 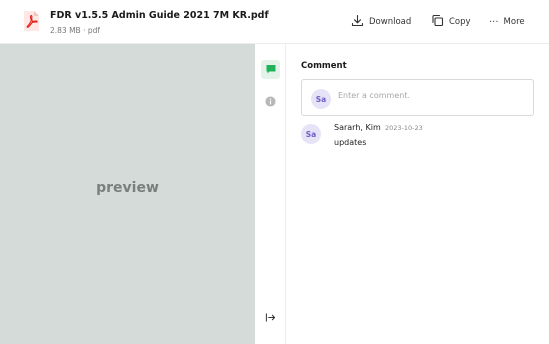 I want to click on comment-tab-button, so click(x=270, y=69).